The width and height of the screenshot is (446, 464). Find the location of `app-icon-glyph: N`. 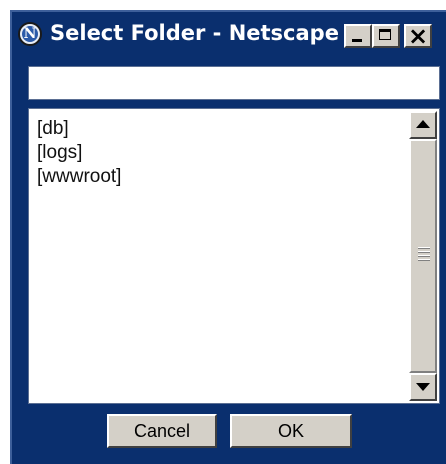

app-icon-glyph: N is located at coordinates (30, 34).